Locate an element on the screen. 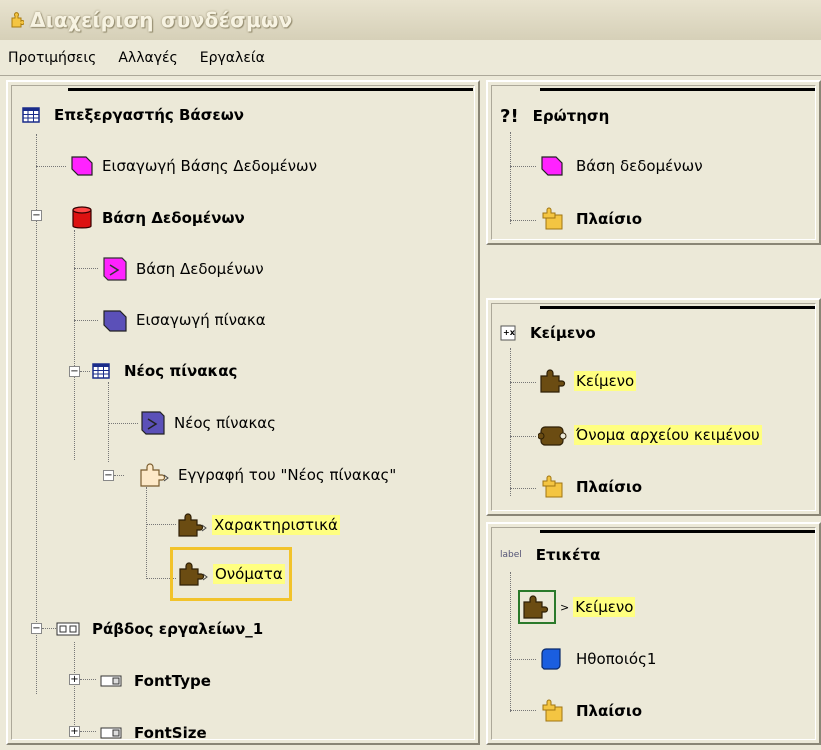 Image resolution: width=821 pixels, height=750 pixels. tree-item: Εισαγωγή Βάσης Δεδομένων is located at coordinates (193, 166).